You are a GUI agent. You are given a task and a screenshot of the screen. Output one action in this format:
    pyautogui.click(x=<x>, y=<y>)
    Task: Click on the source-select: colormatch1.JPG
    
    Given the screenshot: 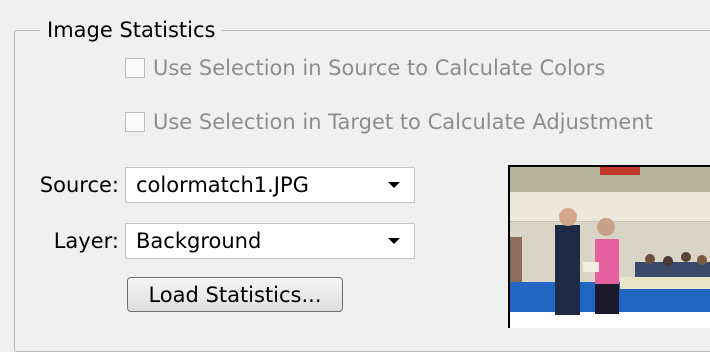 What is the action you would take?
    pyautogui.click(x=270, y=185)
    